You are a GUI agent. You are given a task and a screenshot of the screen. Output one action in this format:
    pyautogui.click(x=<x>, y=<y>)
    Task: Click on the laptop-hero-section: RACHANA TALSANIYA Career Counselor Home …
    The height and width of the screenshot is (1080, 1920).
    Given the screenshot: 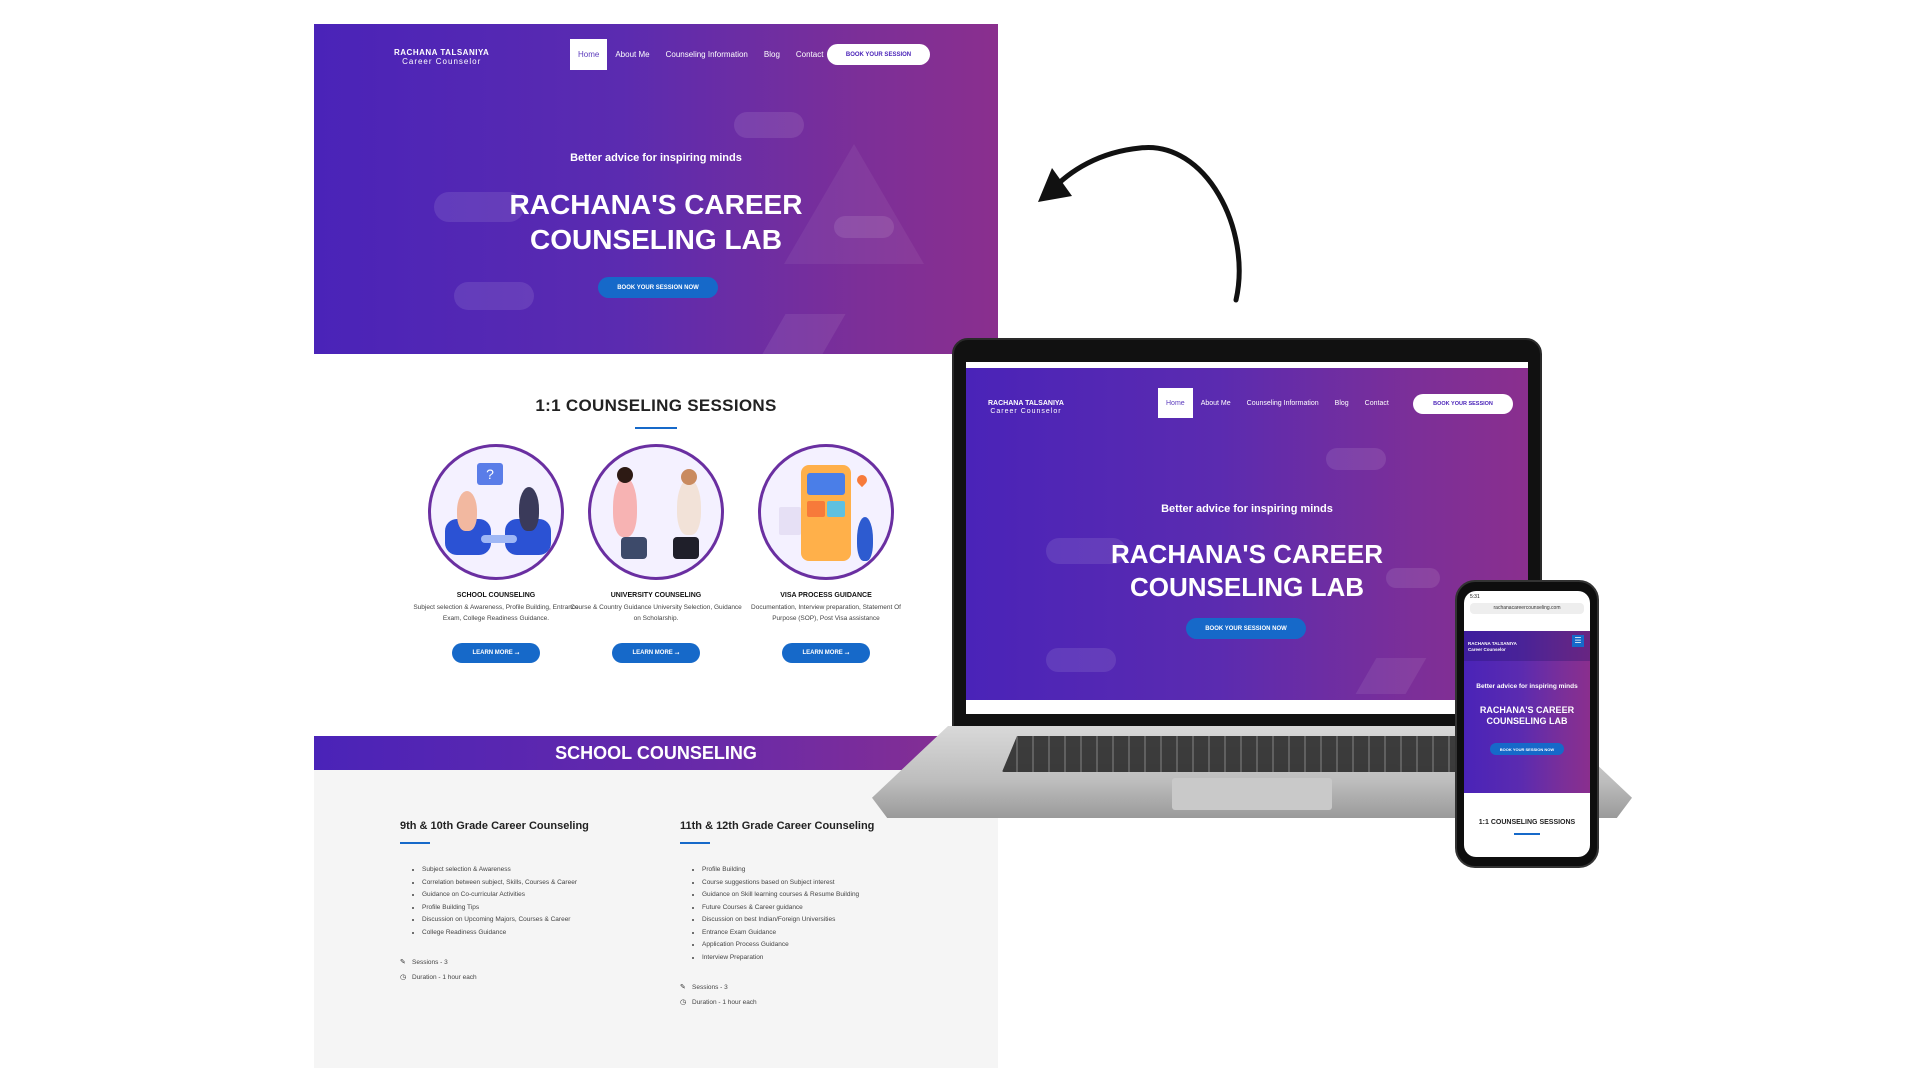 What is the action you would take?
    pyautogui.click(x=1247, y=534)
    